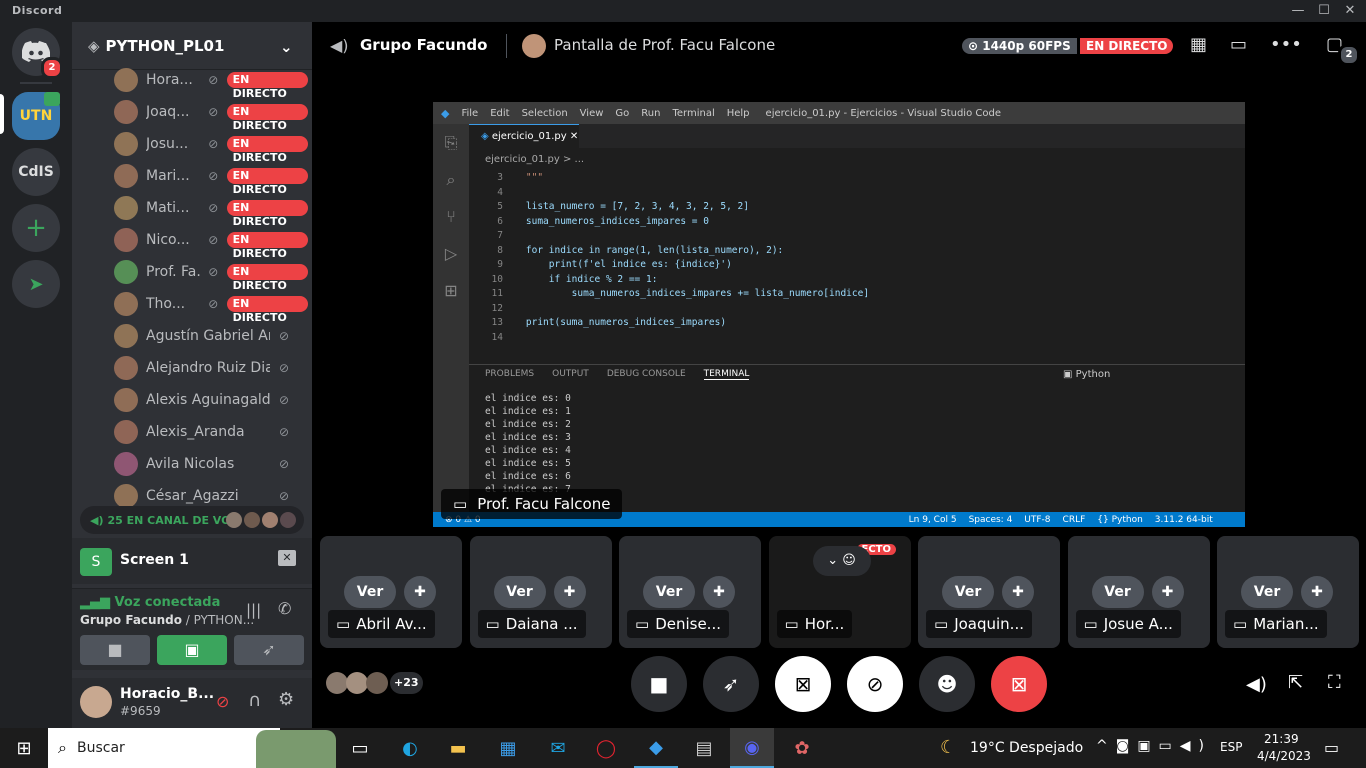 The height and width of the screenshot is (768, 1366). Describe the element at coordinates (656, 748) in the screenshot. I see `vscode-icon: ◆` at that location.